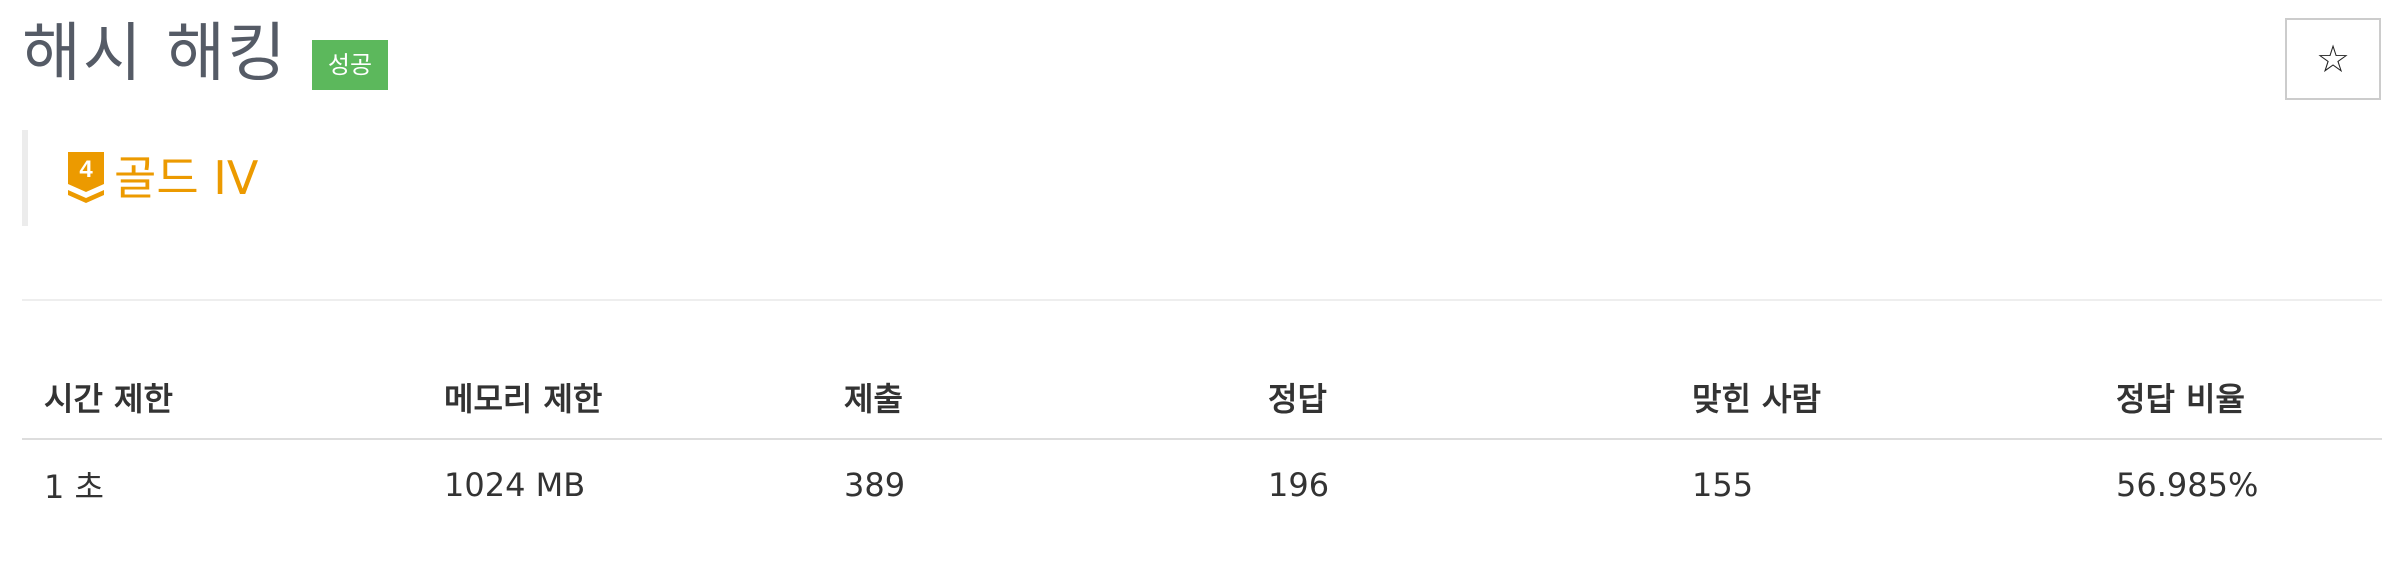 The image size is (2408, 582). What do you see at coordinates (350, 65) in the screenshot?
I see `status-badge: 성공` at bounding box center [350, 65].